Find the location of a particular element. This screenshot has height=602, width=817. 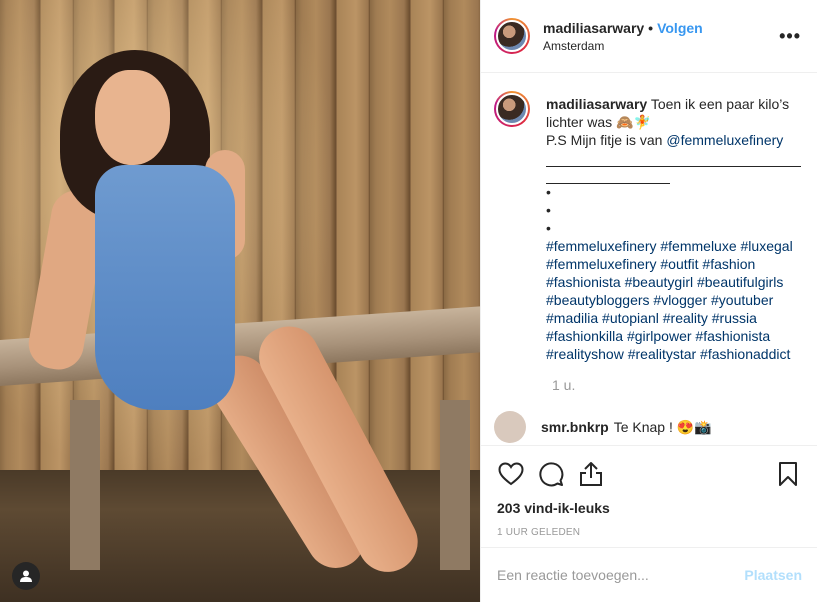

comment-input is located at coordinates (621, 575).